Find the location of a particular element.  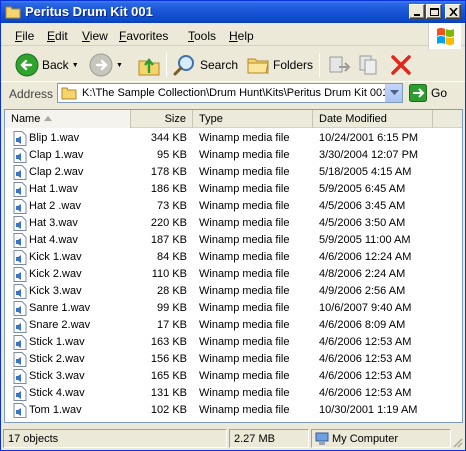

file-name: Stick 1.wav is located at coordinates (57, 342).